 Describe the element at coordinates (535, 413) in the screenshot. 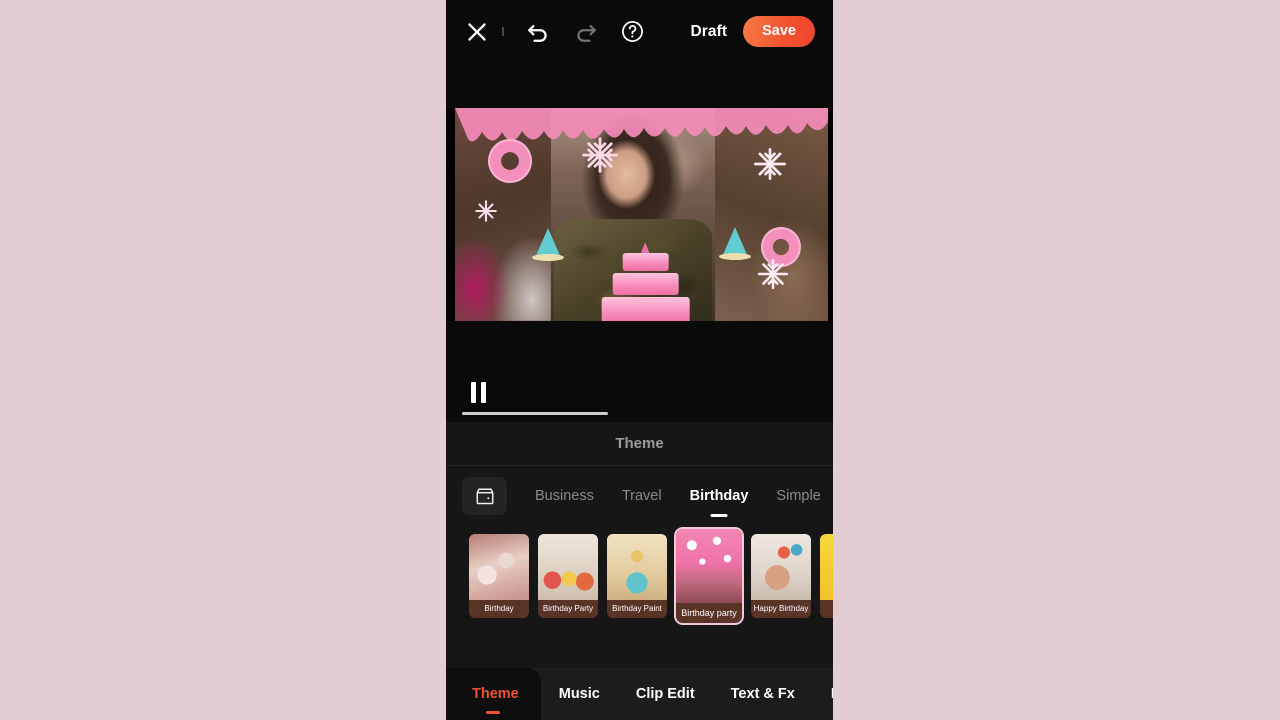

I see `progress-fill` at that location.